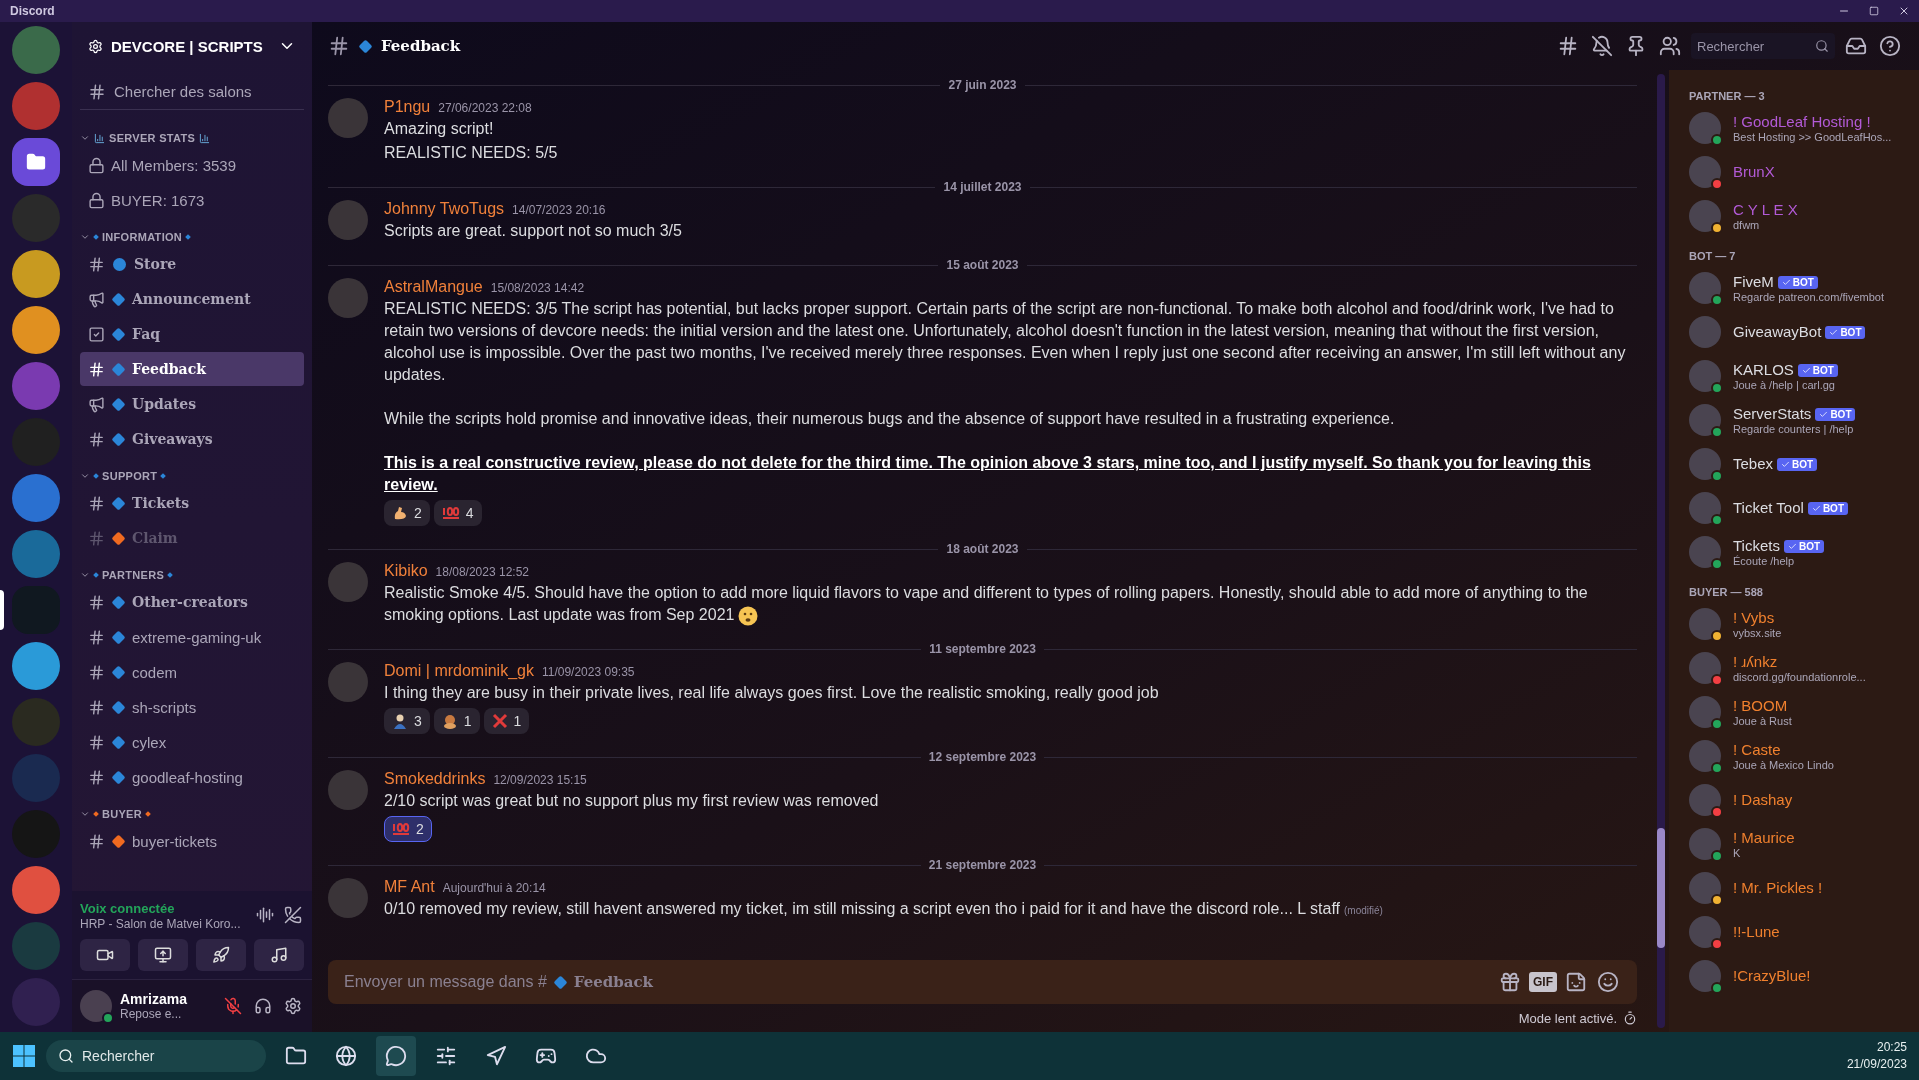 The height and width of the screenshot is (1080, 1919). What do you see at coordinates (409, 887) in the screenshot?
I see `author-name: MF Ant` at bounding box center [409, 887].